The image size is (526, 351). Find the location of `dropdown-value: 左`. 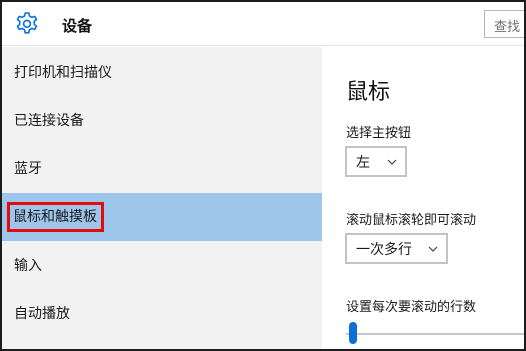

dropdown-value: 左 is located at coordinates (363, 163).